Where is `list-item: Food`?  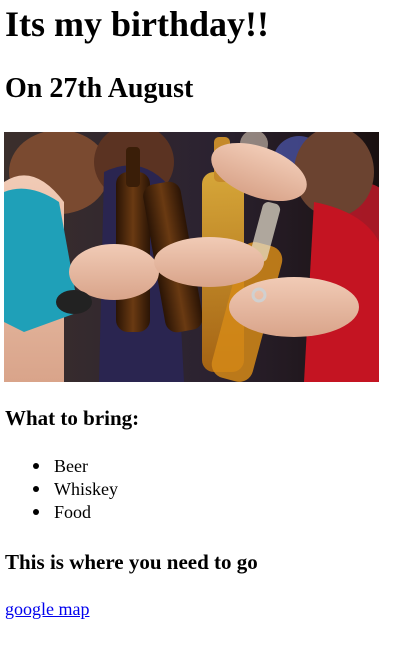
list-item: Food is located at coordinates (59, 512).